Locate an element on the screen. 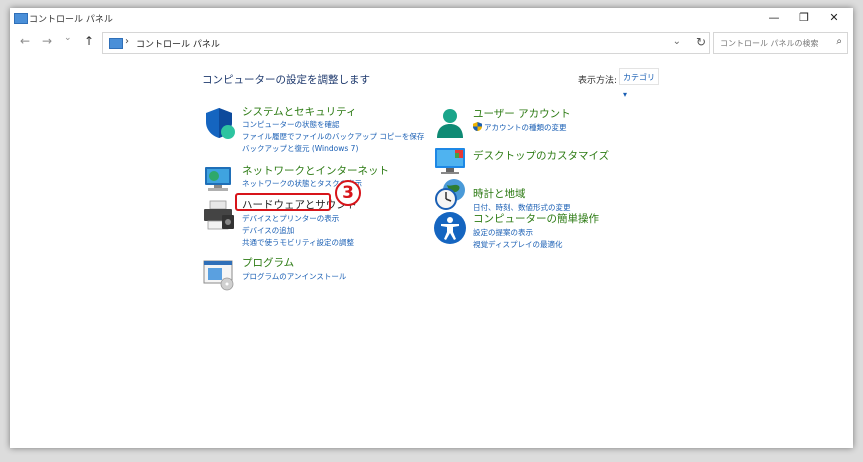 This screenshot has width=863, height=462. clock-globe-icon is located at coordinates (450, 194).